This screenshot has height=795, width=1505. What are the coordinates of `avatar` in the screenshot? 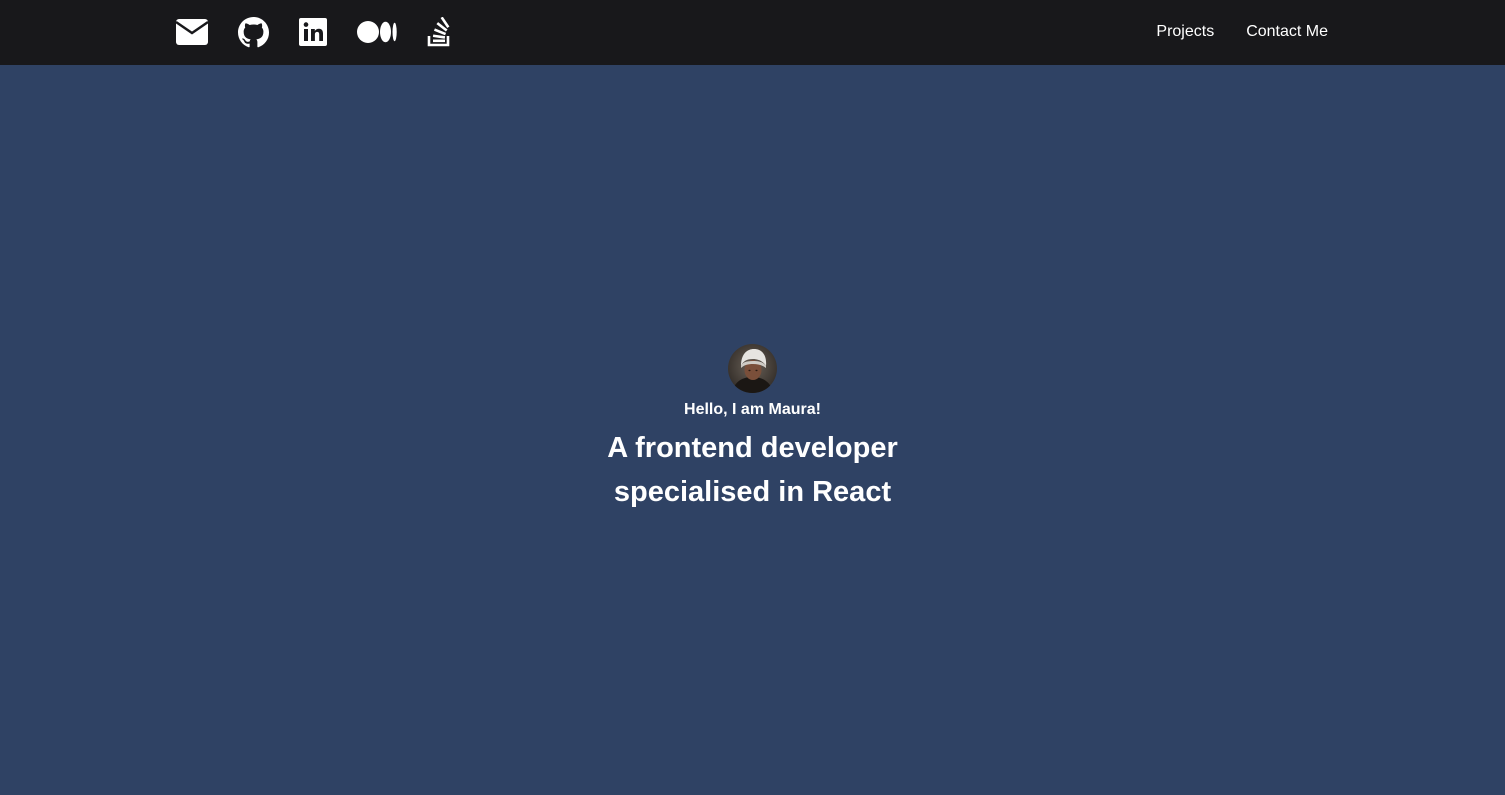 It's located at (752, 368).